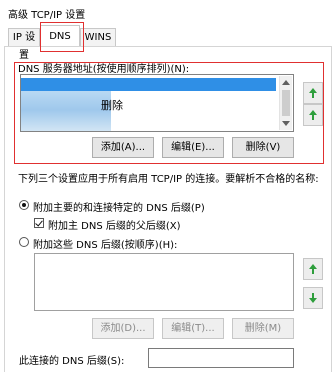 This screenshot has height=372, width=334. I want to click on suffix-move-up-button, so click(313, 269).